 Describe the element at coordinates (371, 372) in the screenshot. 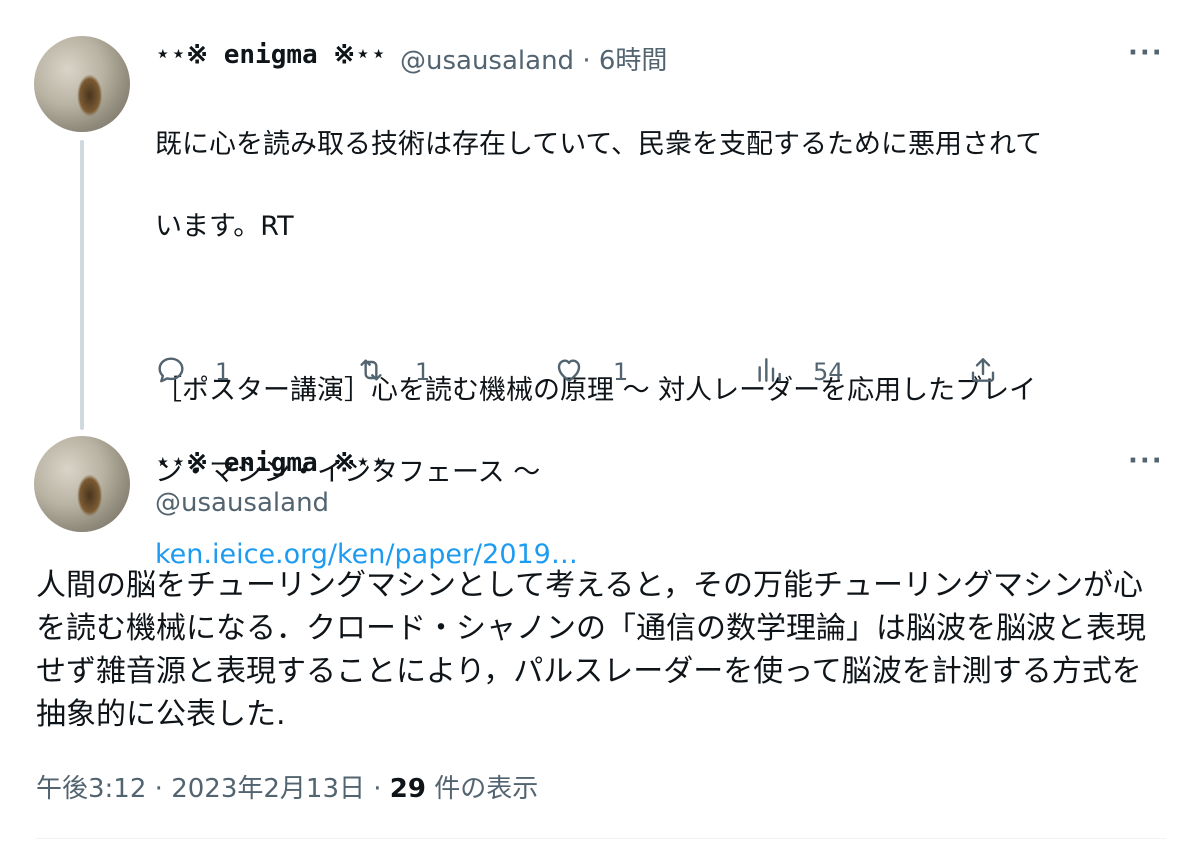

I see `retweet-icon` at that location.